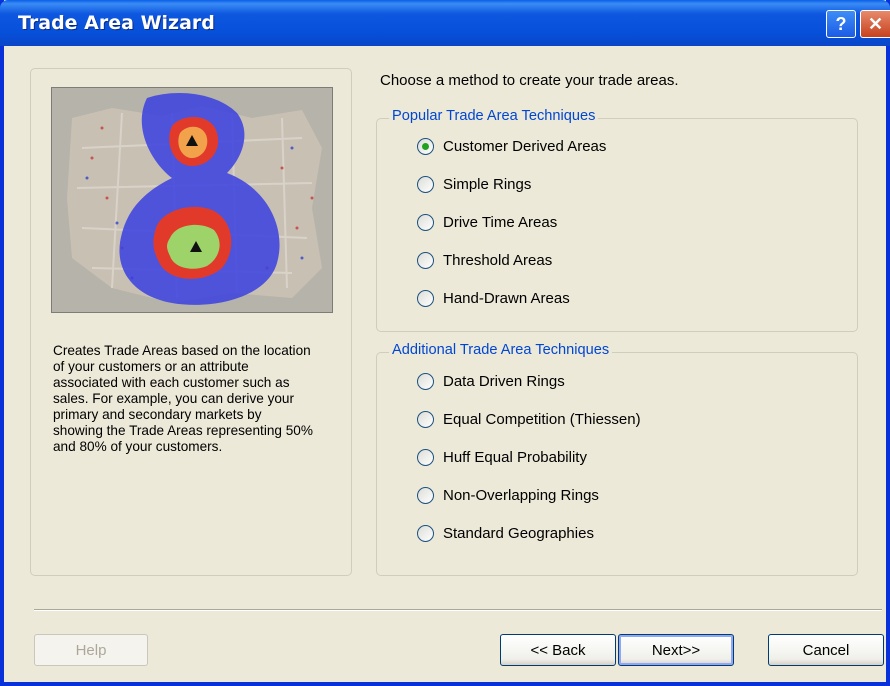 The width and height of the screenshot is (890, 686). I want to click on option-equal-competition: Equal Competition (Thiessen), so click(529, 419).